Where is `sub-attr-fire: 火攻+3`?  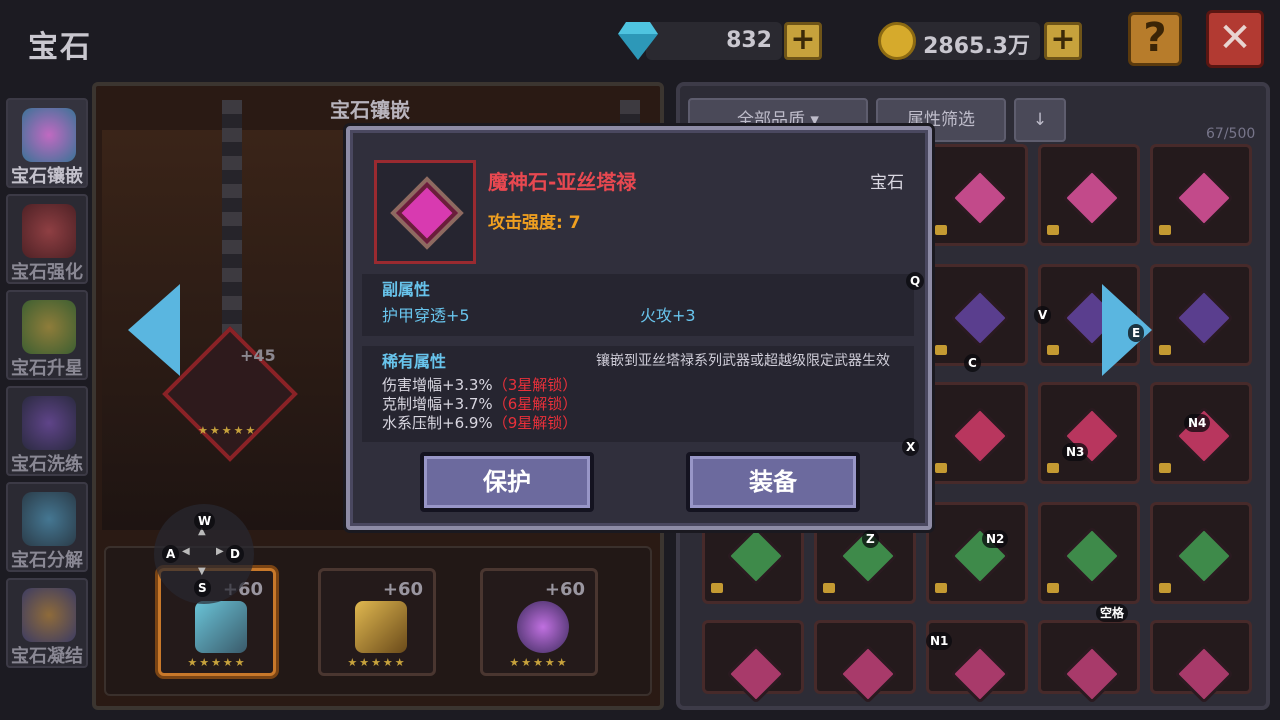 sub-attr-fire: 火攻+3 is located at coordinates (668, 315).